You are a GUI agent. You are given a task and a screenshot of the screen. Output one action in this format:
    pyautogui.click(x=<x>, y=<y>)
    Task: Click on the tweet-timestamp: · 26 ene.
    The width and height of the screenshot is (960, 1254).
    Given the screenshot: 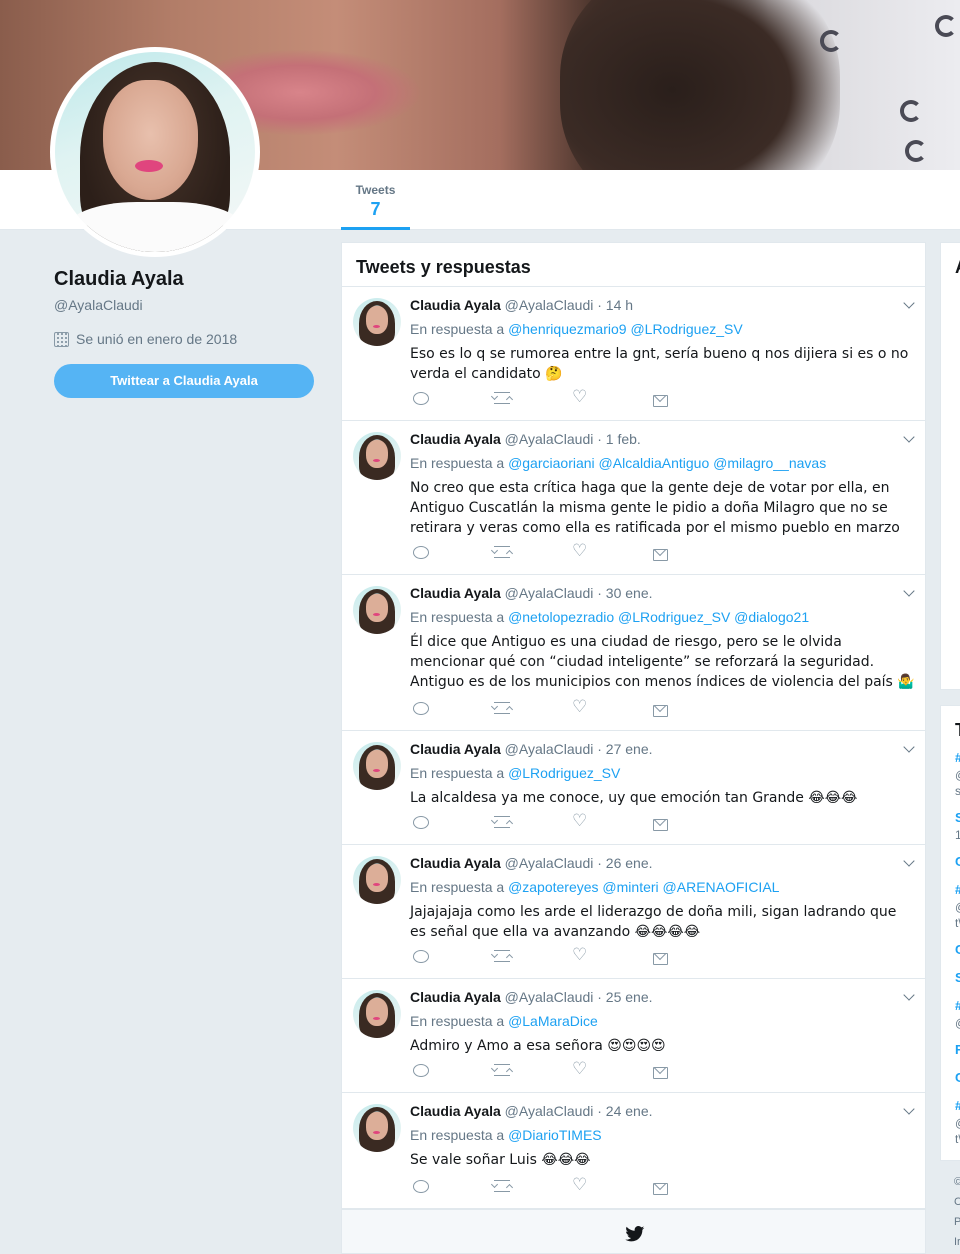 What is the action you would take?
    pyautogui.click(x=624, y=863)
    